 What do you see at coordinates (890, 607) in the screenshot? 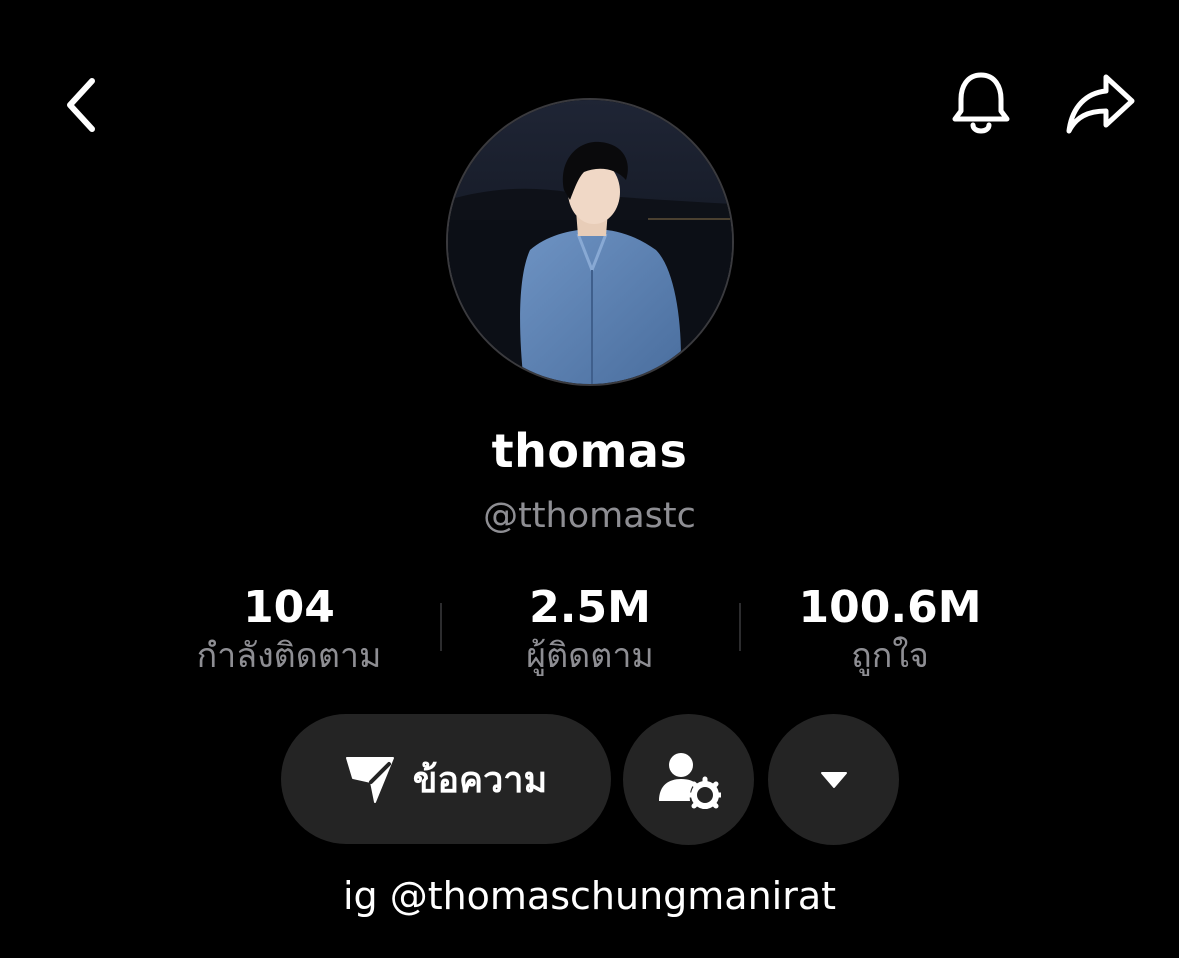
I see `likes-count: 100.6M` at bounding box center [890, 607].